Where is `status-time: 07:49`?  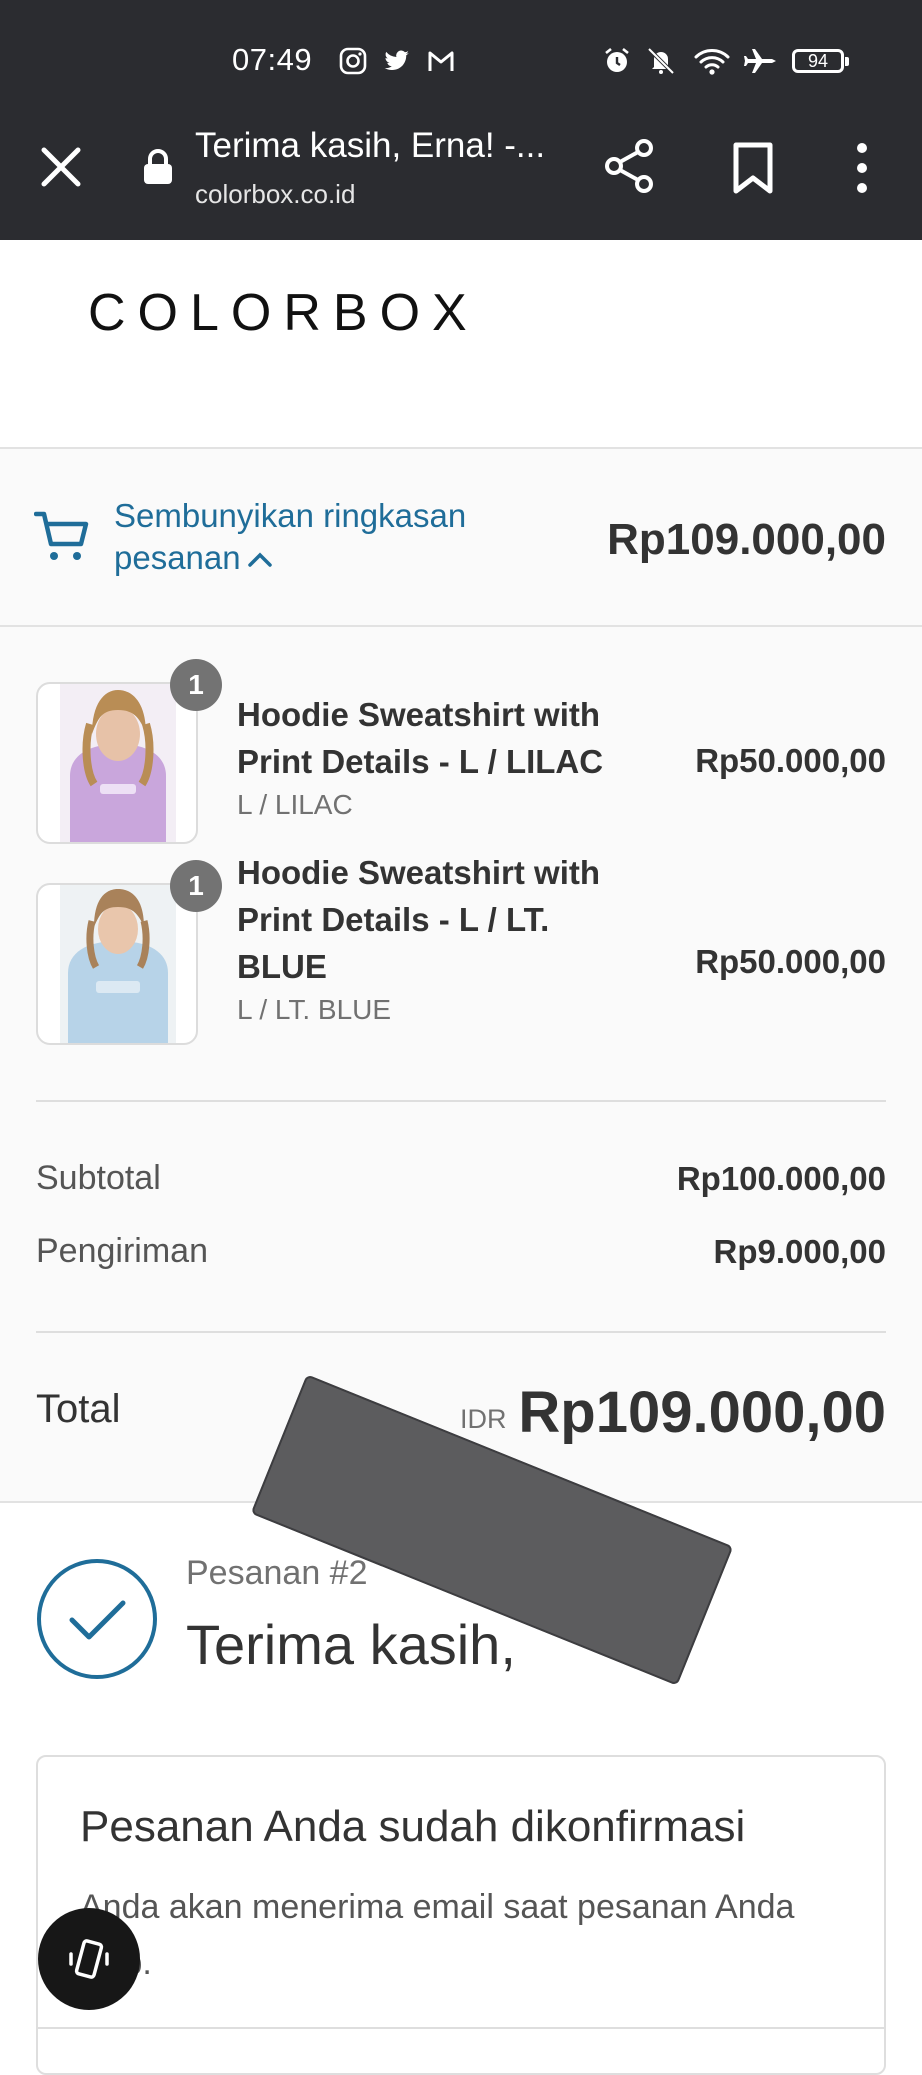 status-time: 07:49 is located at coordinates (272, 59).